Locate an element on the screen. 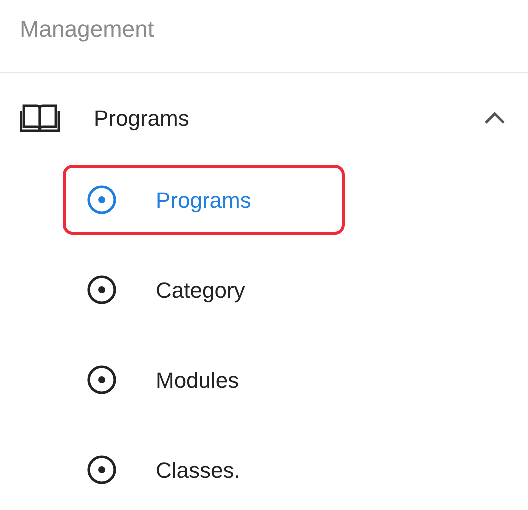 This screenshot has width=528, height=510. section-title: Management is located at coordinates (87, 29).